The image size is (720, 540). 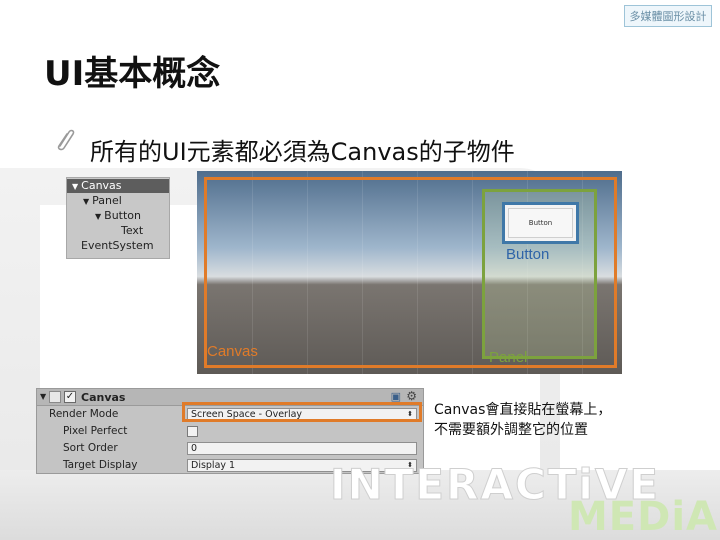 What do you see at coordinates (43, 396) in the screenshot?
I see `collapse-triangle-icon: ▼` at bounding box center [43, 396].